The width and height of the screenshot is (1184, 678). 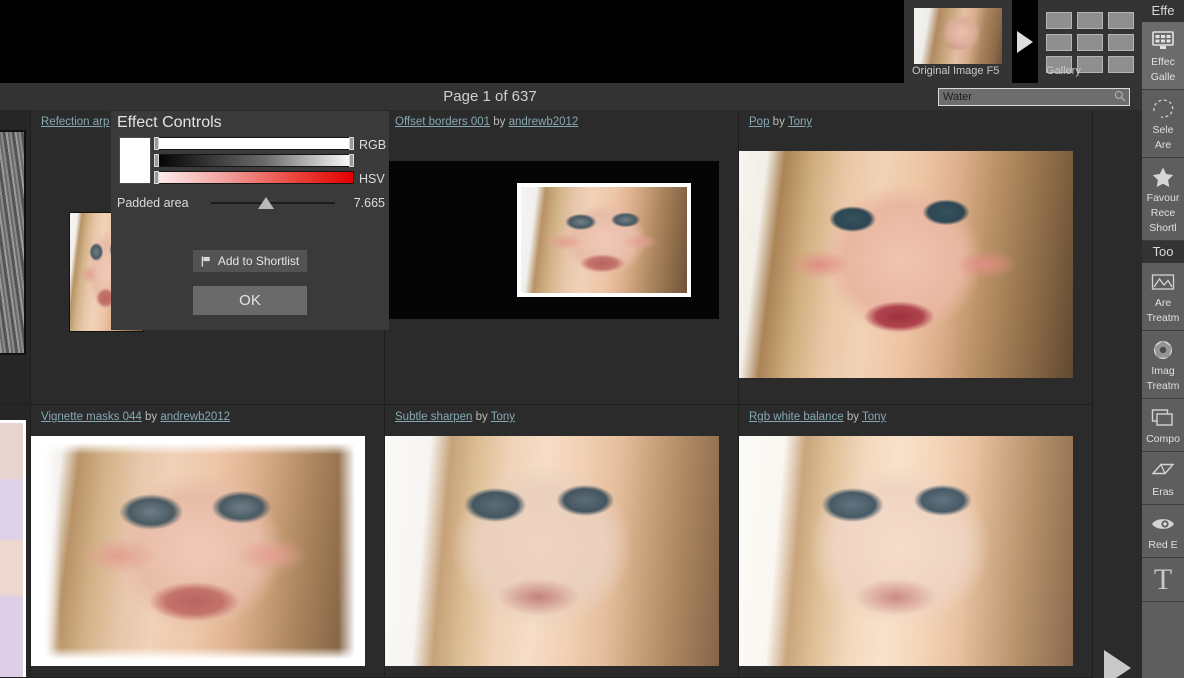 I want to click on offset-inner-frame, so click(x=604, y=240).